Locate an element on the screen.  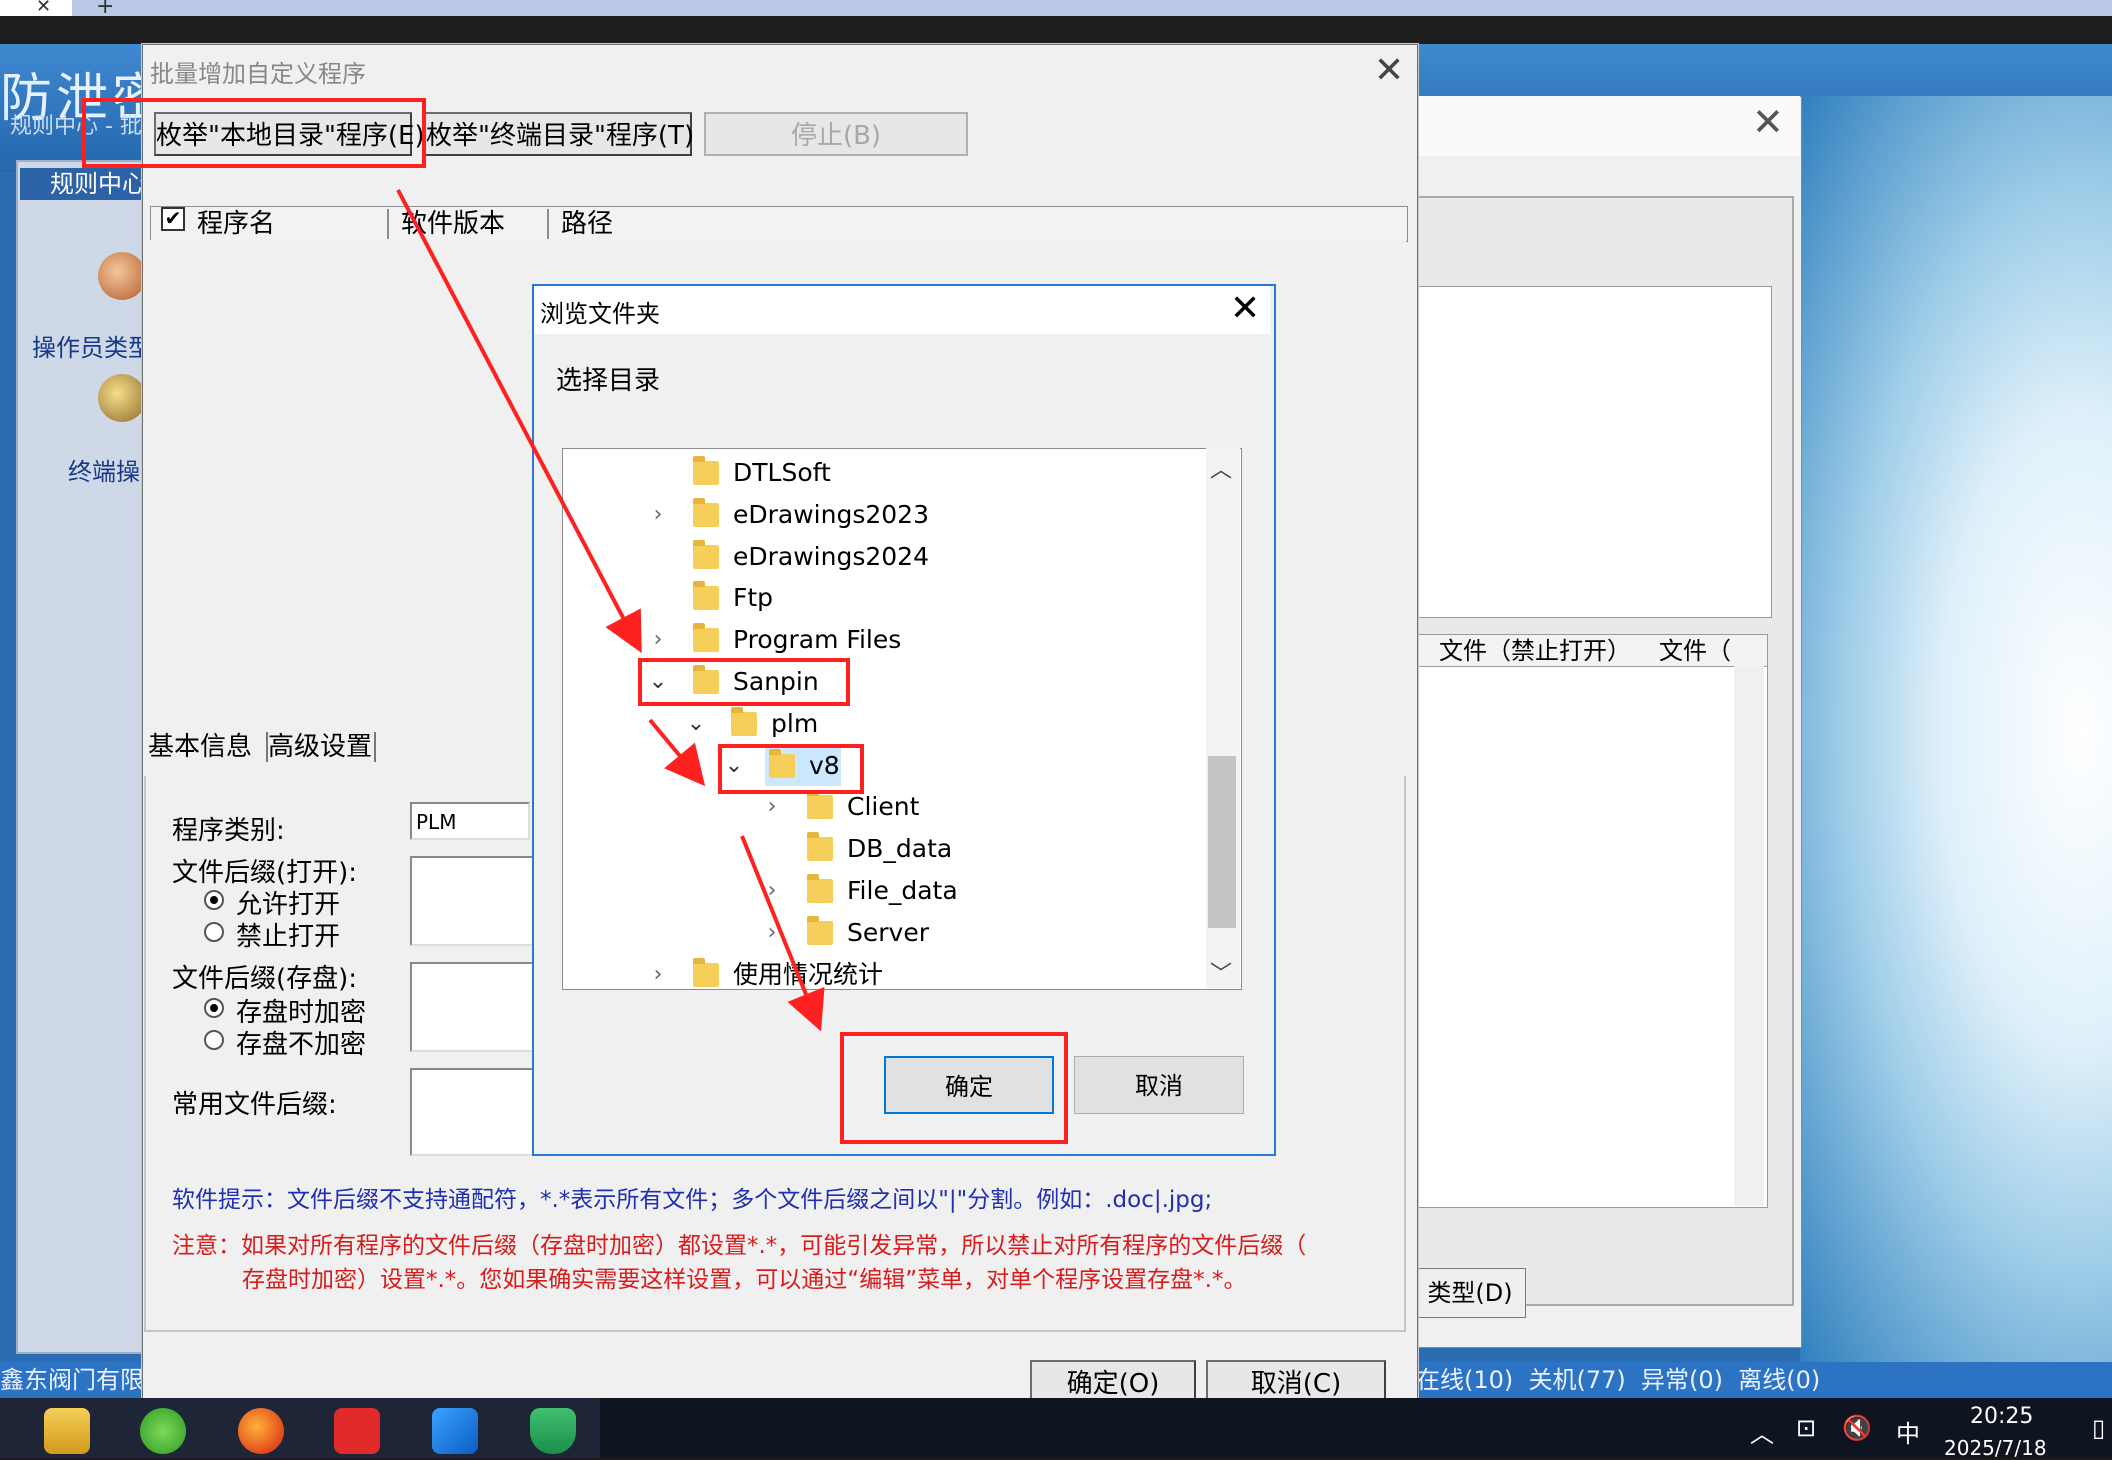
arrow-to-v8 is located at coordinates (677, 752).